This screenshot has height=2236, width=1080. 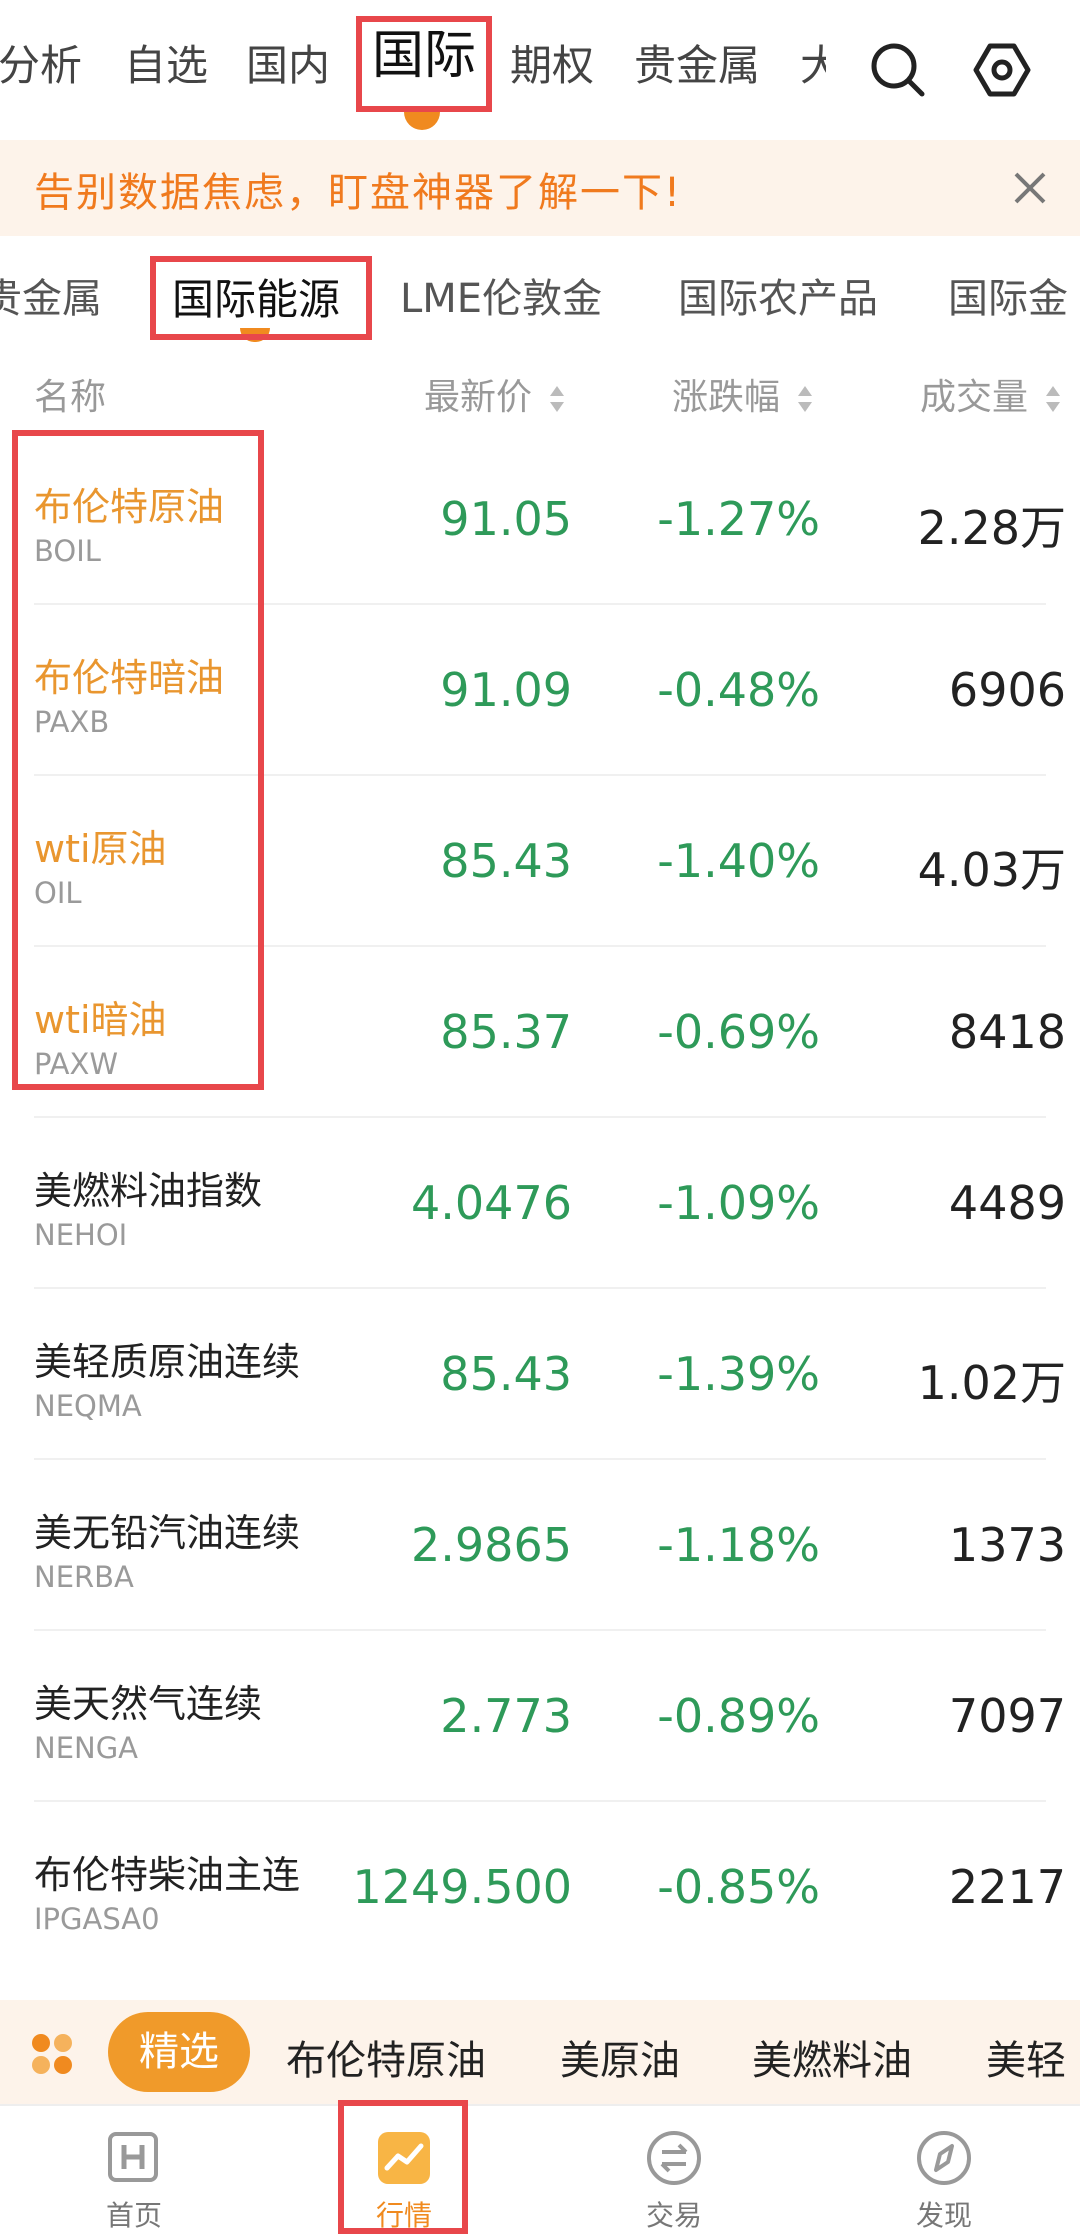 I want to click on nav-label-home: 首页, so click(x=133, y=2215).